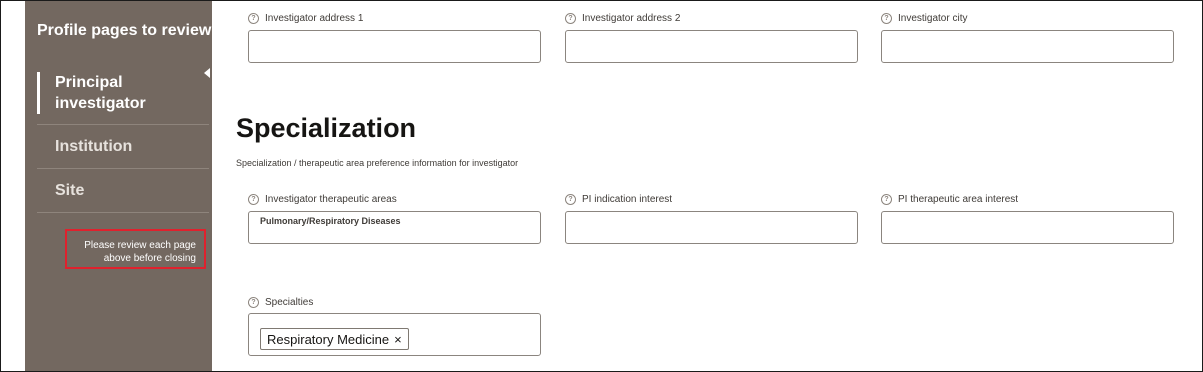  Describe the element at coordinates (933, 18) in the screenshot. I see `city-label-text: Investigator city` at that location.